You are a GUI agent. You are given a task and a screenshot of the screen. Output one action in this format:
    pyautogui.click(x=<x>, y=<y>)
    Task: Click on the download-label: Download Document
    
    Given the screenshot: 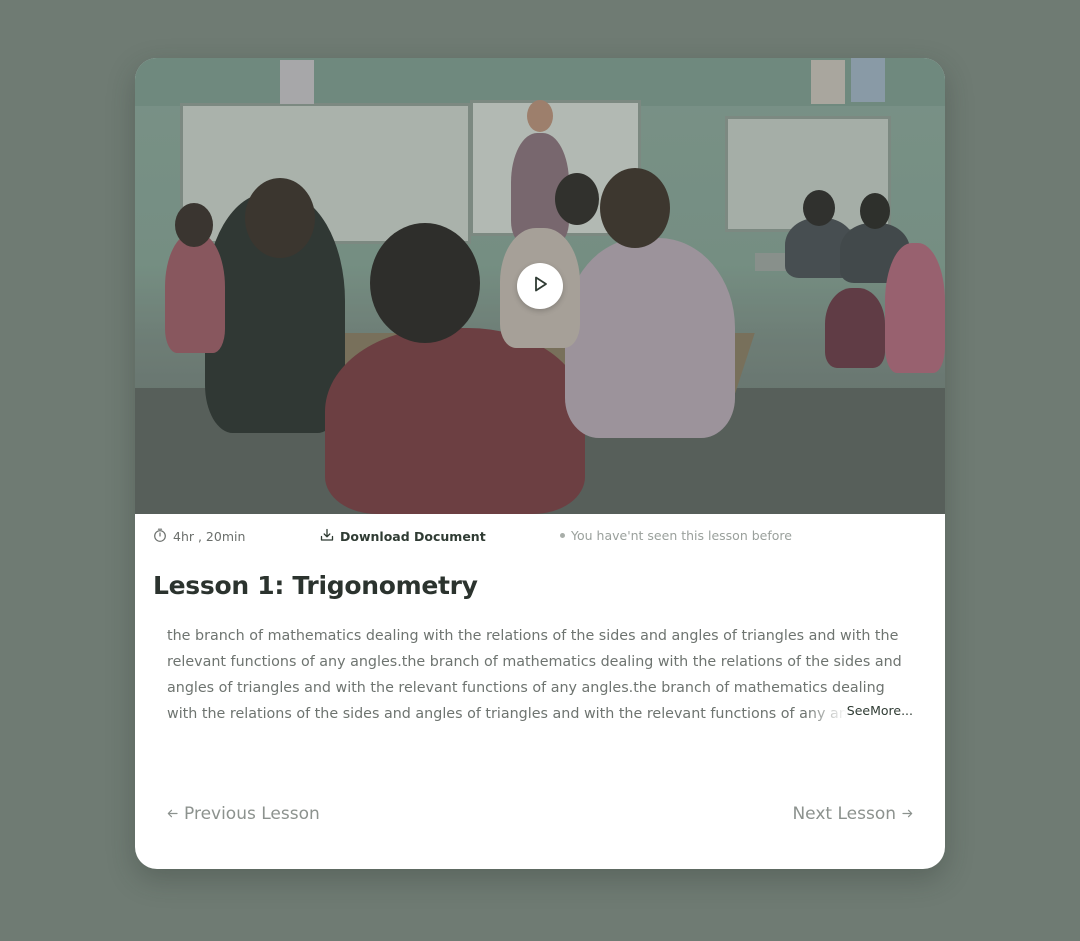 What is the action you would take?
    pyautogui.click(x=413, y=536)
    